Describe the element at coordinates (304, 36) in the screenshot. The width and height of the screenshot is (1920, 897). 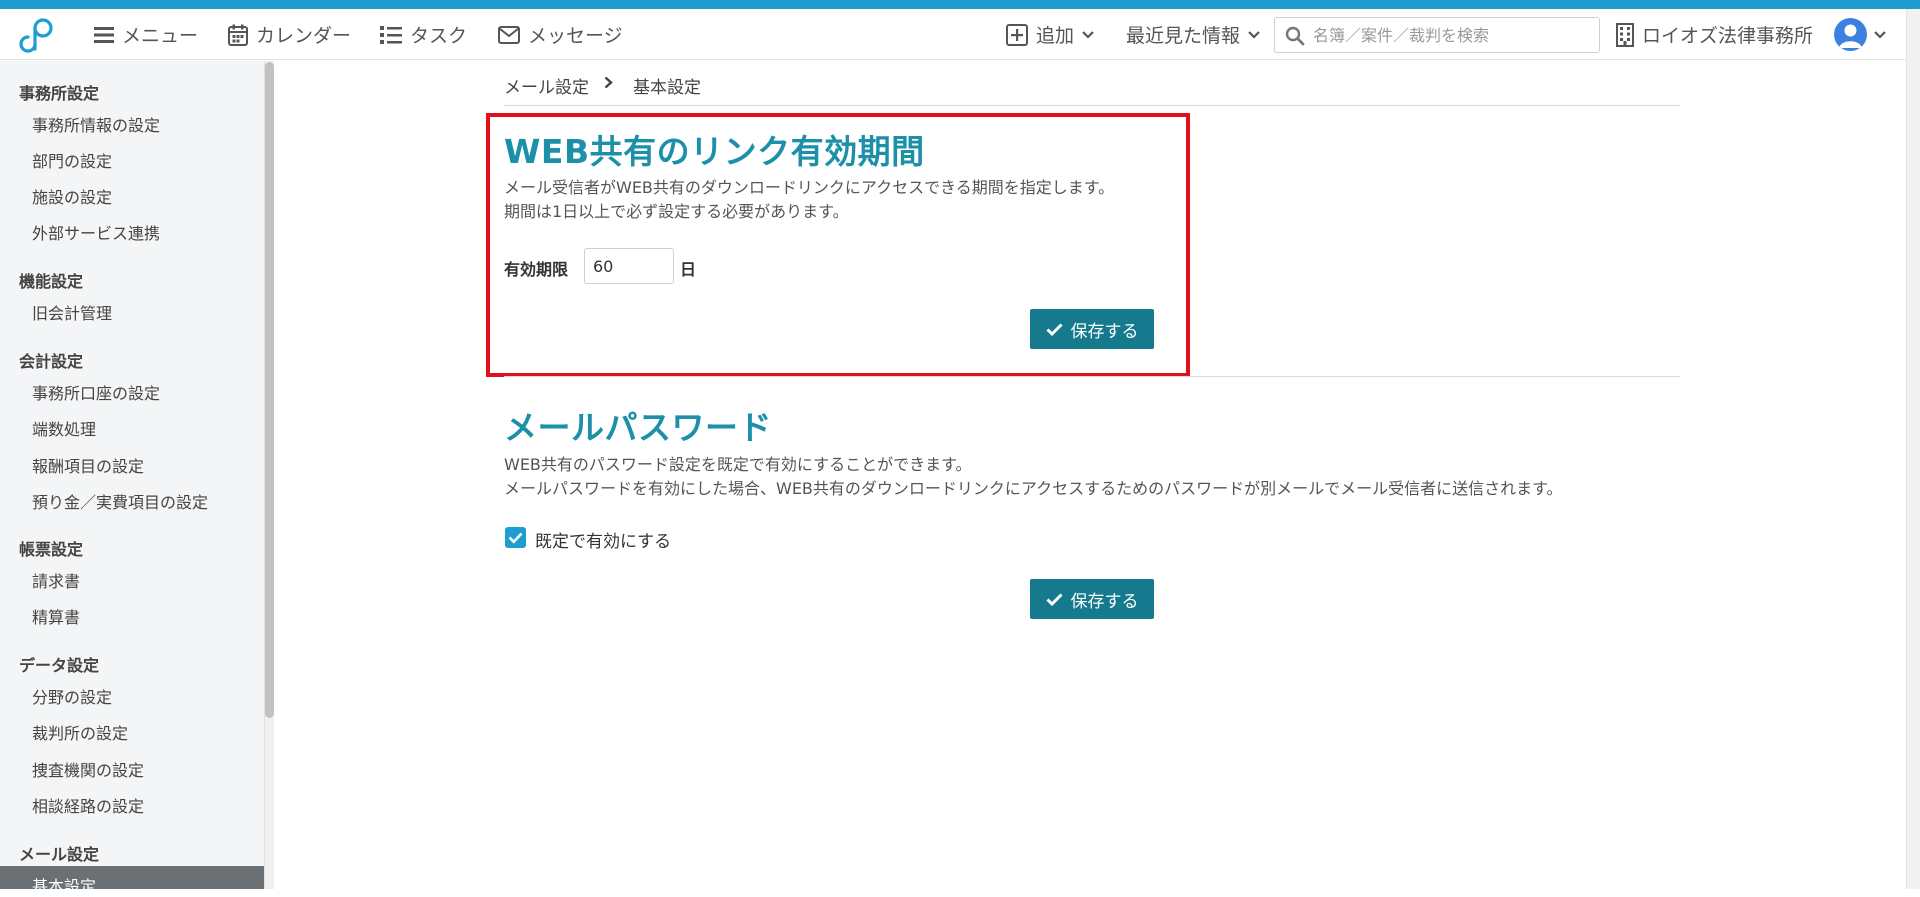
I see `calendar-label: カレンダー` at that location.